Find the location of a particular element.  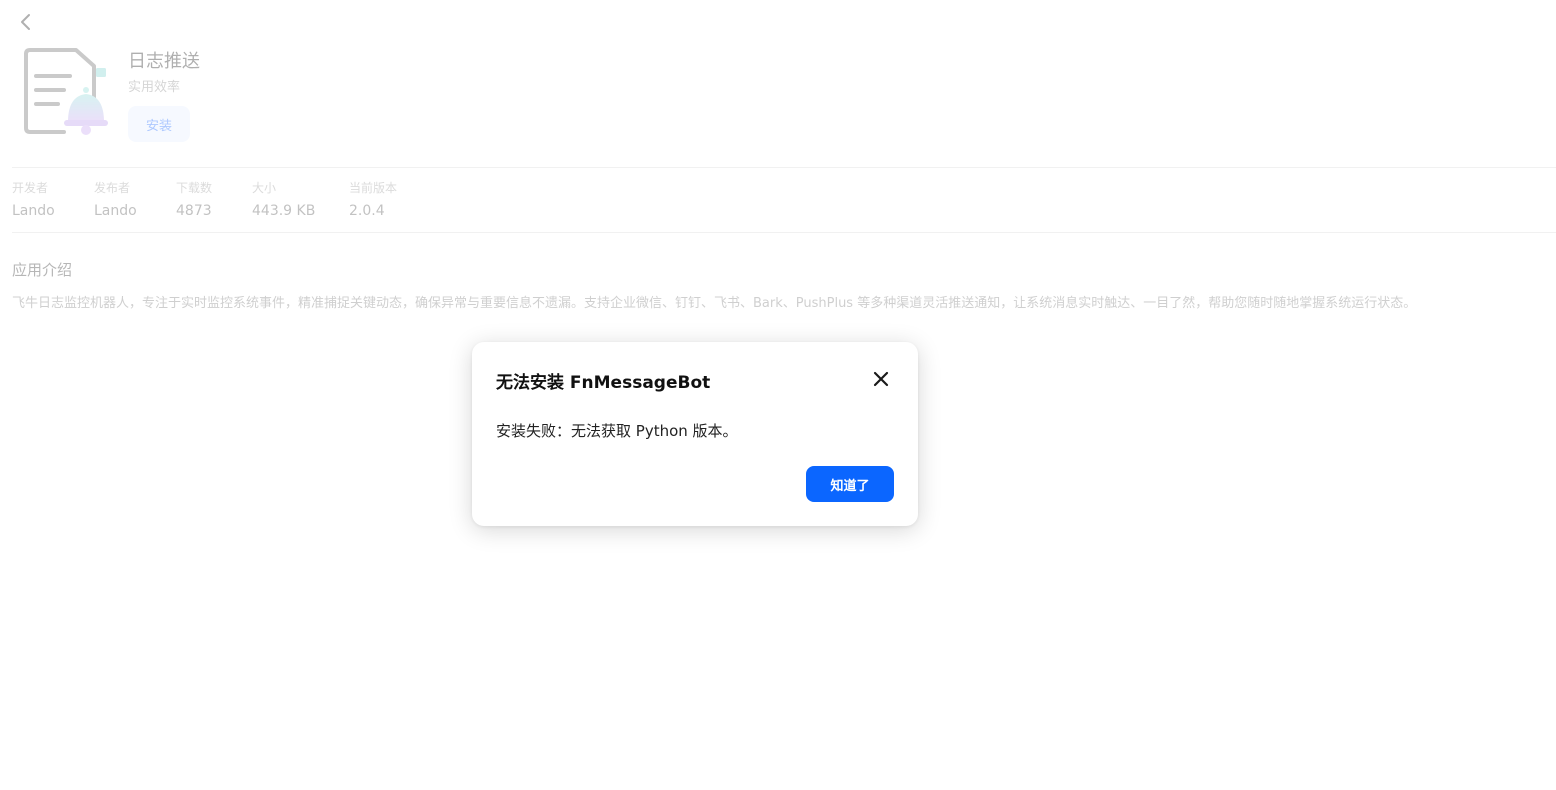

meta-value: 2.0.4 is located at coordinates (367, 211).